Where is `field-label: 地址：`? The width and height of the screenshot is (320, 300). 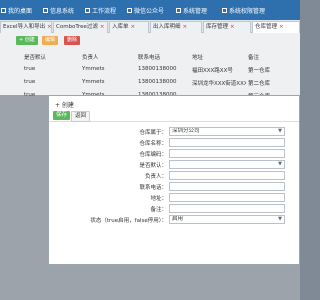 field-label: 地址： is located at coordinates (158, 199).